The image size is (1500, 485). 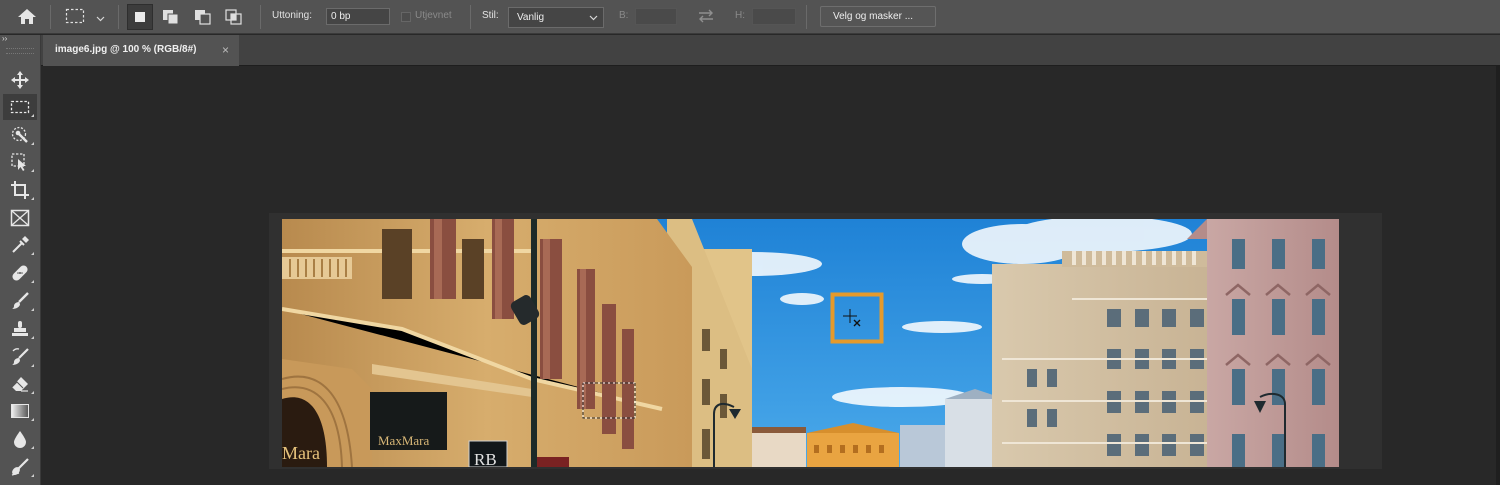 I want to click on subtract-from-selection-button, so click(x=203, y=17).